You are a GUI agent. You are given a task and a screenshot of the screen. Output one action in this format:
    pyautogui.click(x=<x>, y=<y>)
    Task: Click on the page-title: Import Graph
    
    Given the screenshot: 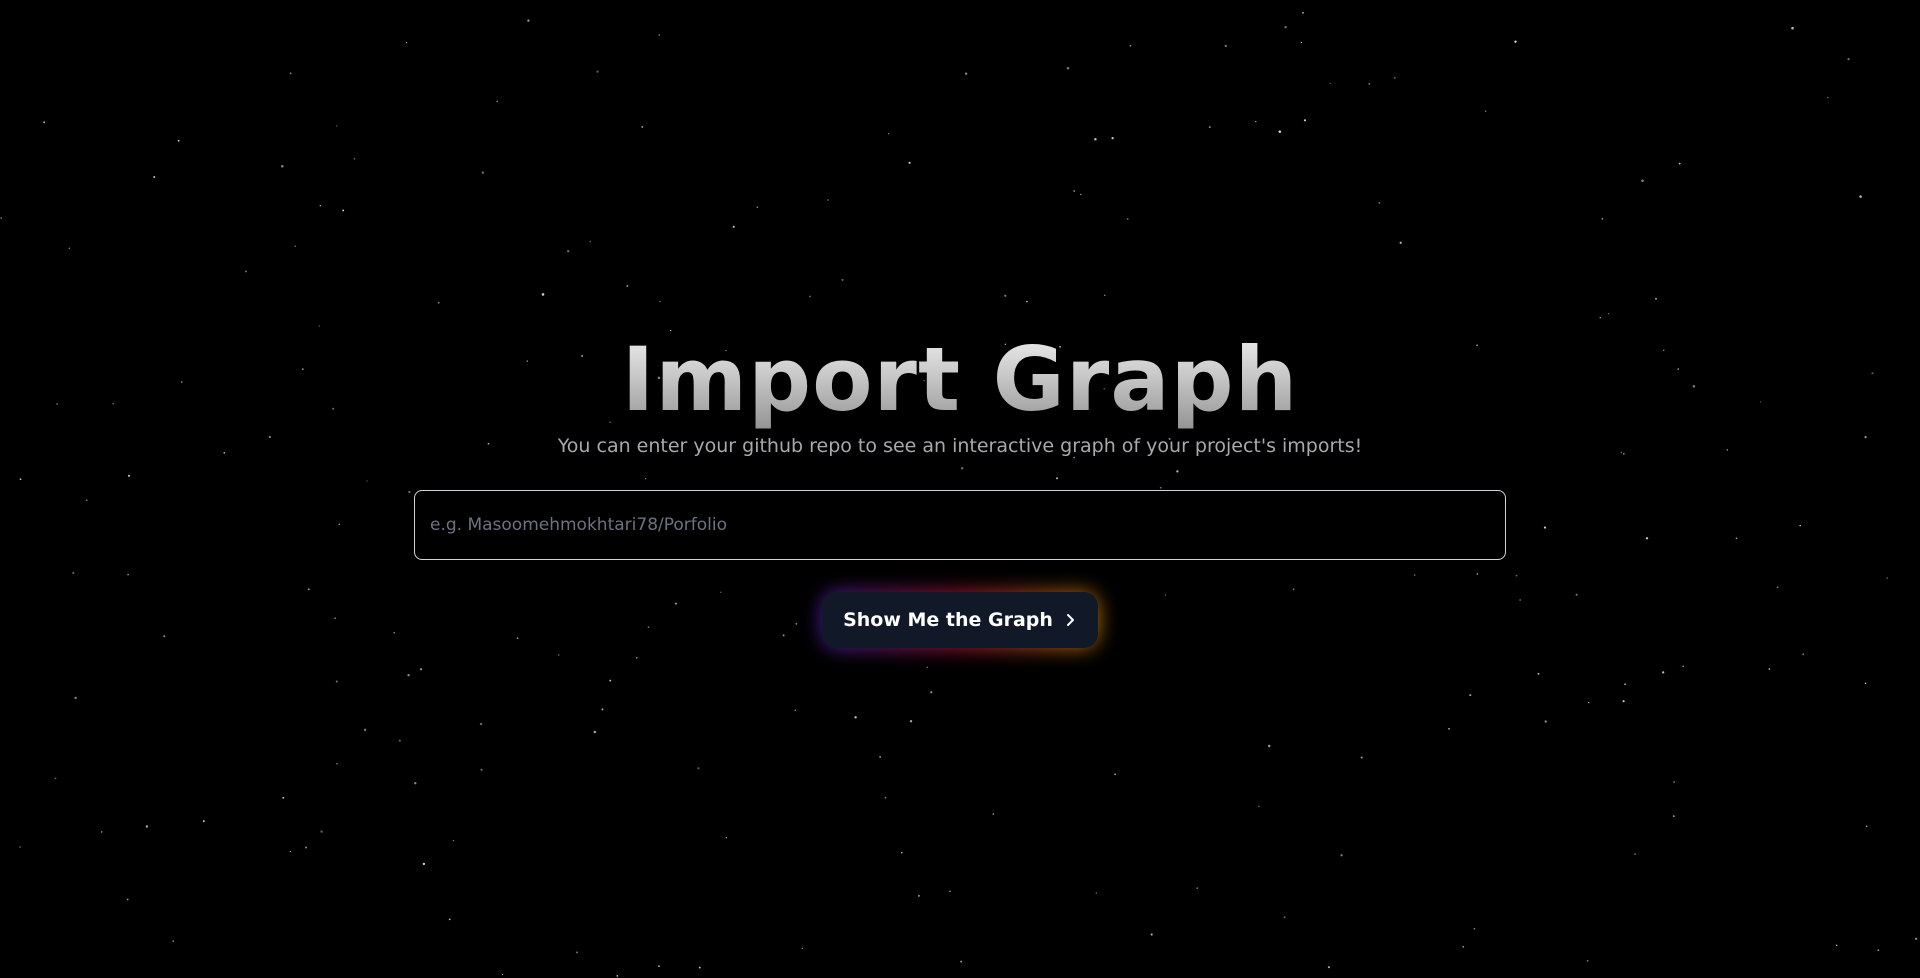 What is the action you would take?
    pyautogui.click(x=960, y=380)
    